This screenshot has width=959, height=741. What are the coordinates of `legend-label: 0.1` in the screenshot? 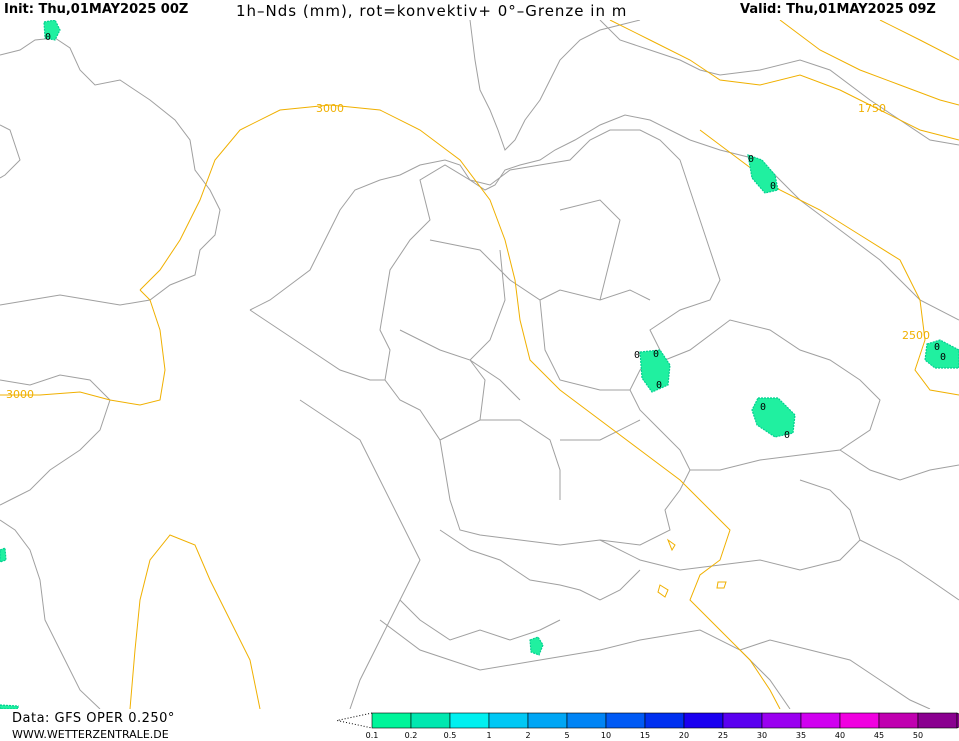 It's located at (372, 735).